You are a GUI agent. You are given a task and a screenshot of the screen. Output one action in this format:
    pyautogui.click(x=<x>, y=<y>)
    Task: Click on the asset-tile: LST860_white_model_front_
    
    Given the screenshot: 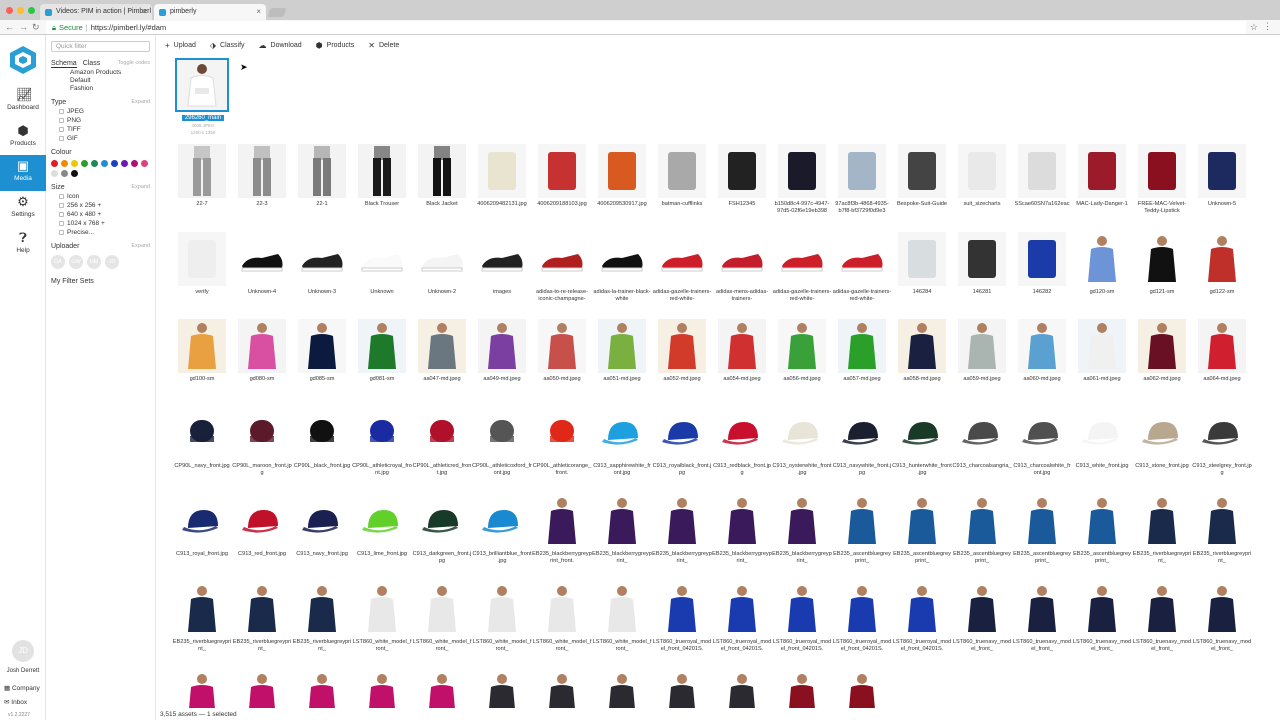 What is the action you would take?
    pyautogui.click(x=442, y=625)
    